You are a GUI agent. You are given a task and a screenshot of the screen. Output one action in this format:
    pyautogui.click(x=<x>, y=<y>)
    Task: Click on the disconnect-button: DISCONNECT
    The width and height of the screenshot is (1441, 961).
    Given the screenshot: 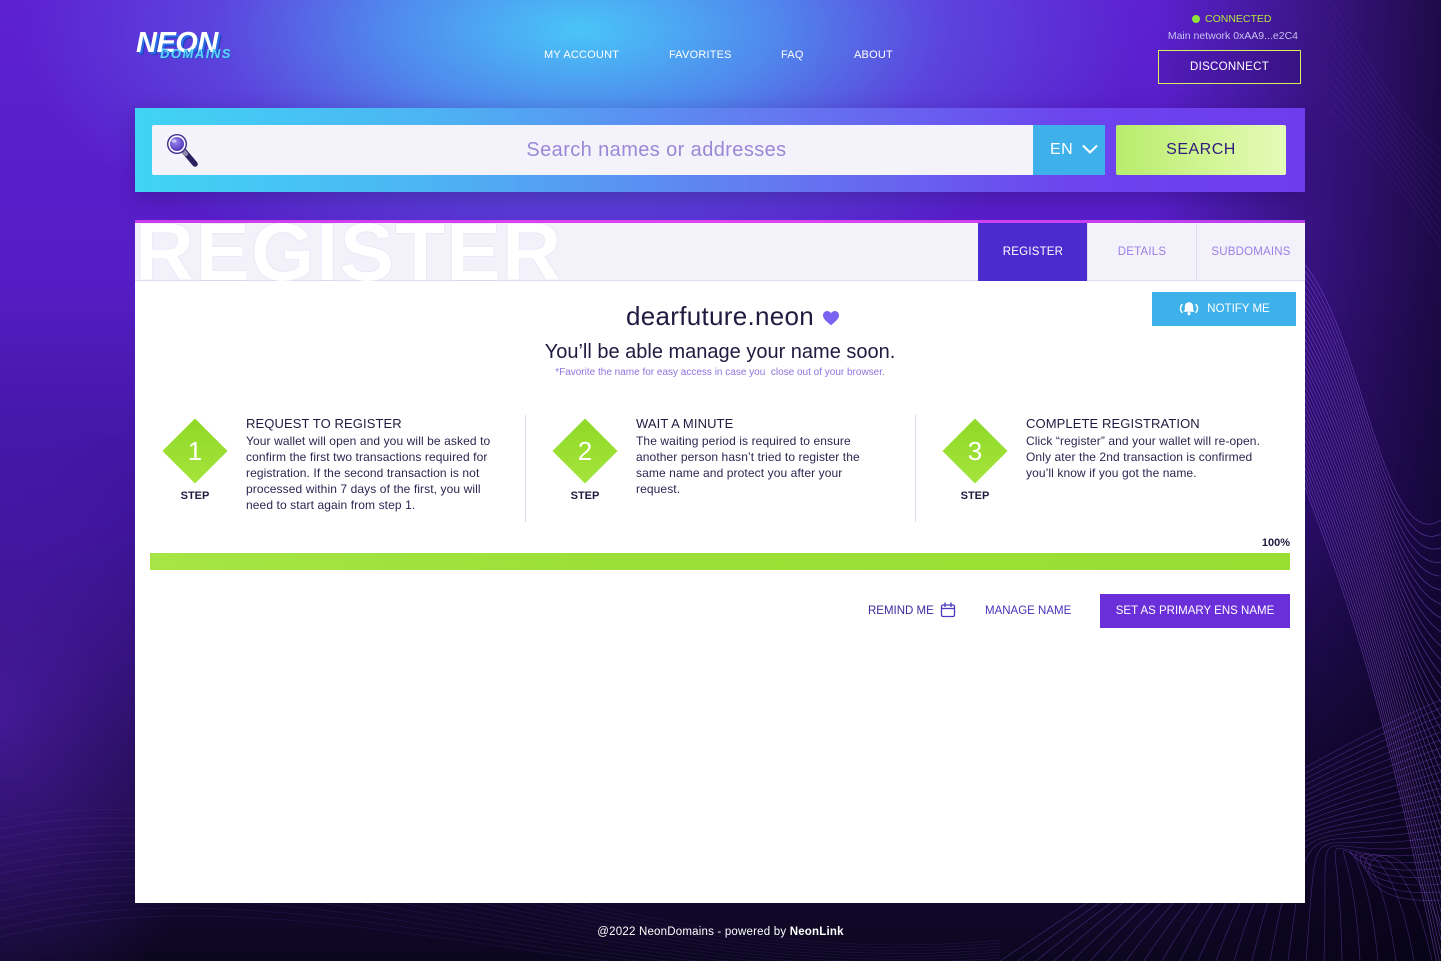 What is the action you would take?
    pyautogui.click(x=1229, y=67)
    